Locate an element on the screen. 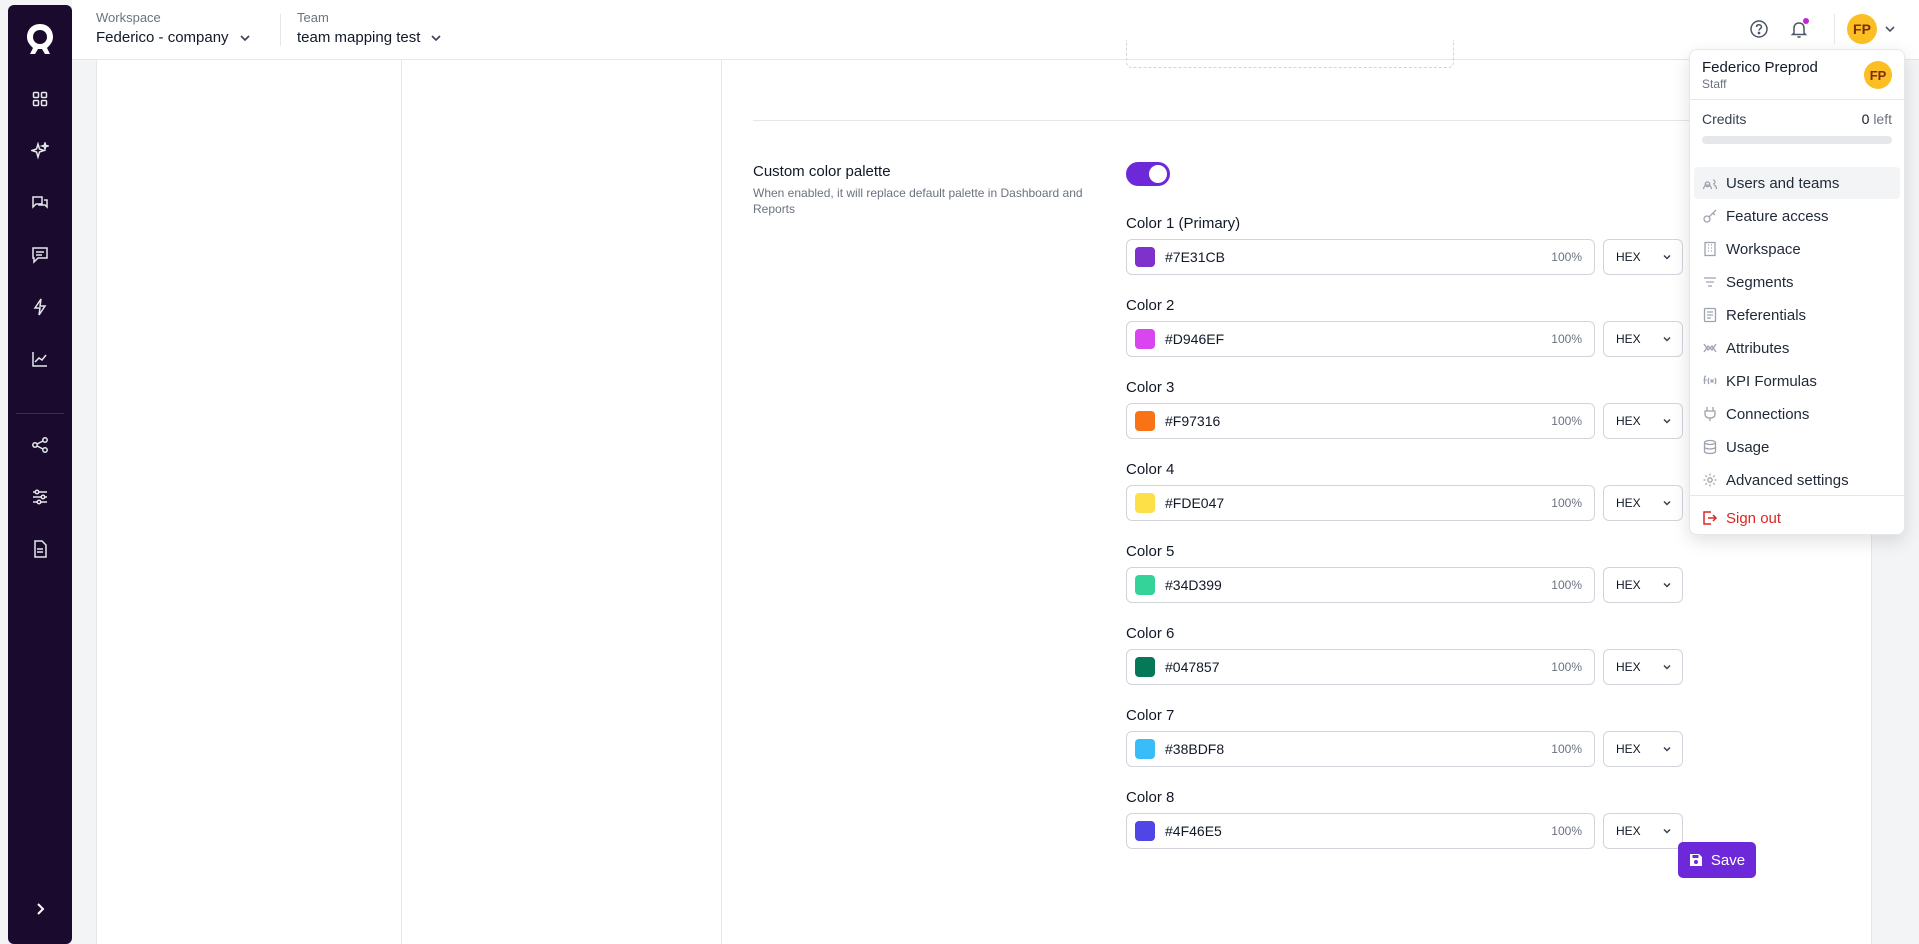  attributes-icon is located at coordinates (1710, 348).